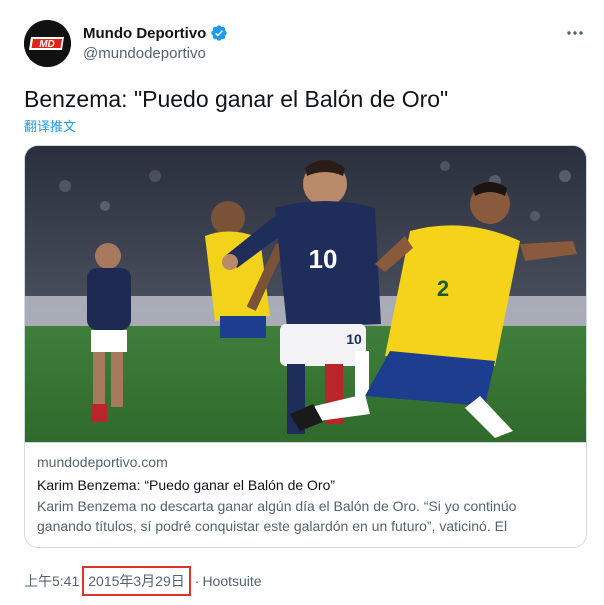 The height and width of the screenshot is (605, 604). What do you see at coordinates (102, 462) in the screenshot?
I see `card-domain: mundodeportivo.com` at bounding box center [102, 462].